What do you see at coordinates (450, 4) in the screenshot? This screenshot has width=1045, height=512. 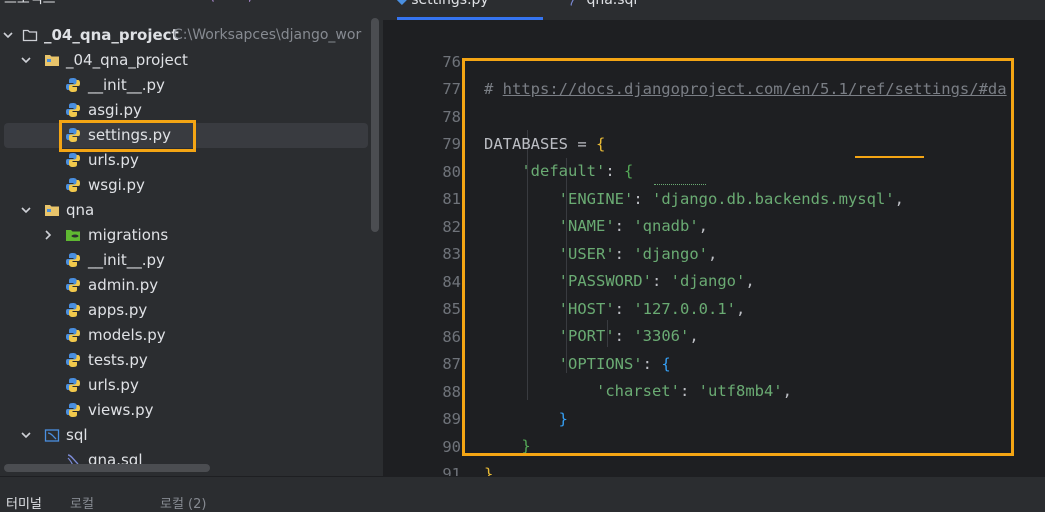 I see `tab-label: settings.py` at bounding box center [450, 4].